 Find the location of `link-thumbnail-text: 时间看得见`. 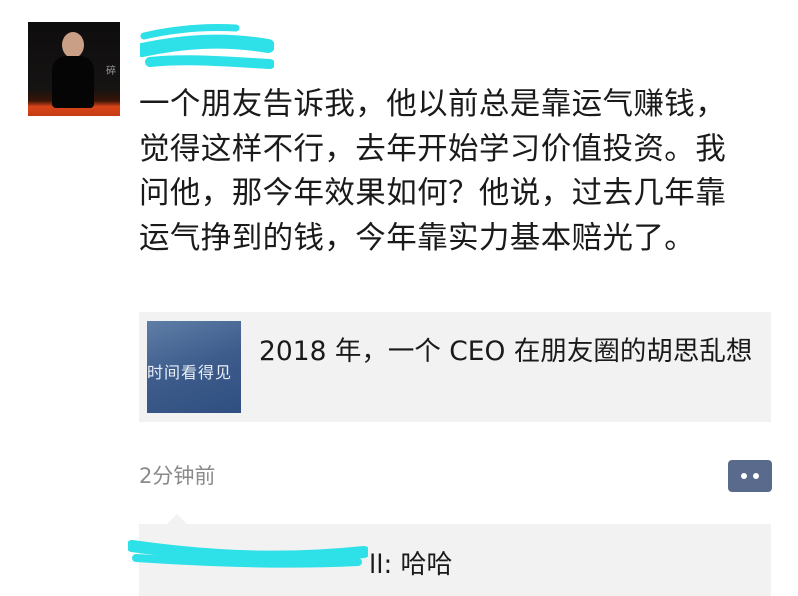

link-thumbnail-text: 时间看得见 is located at coordinates (190, 372).